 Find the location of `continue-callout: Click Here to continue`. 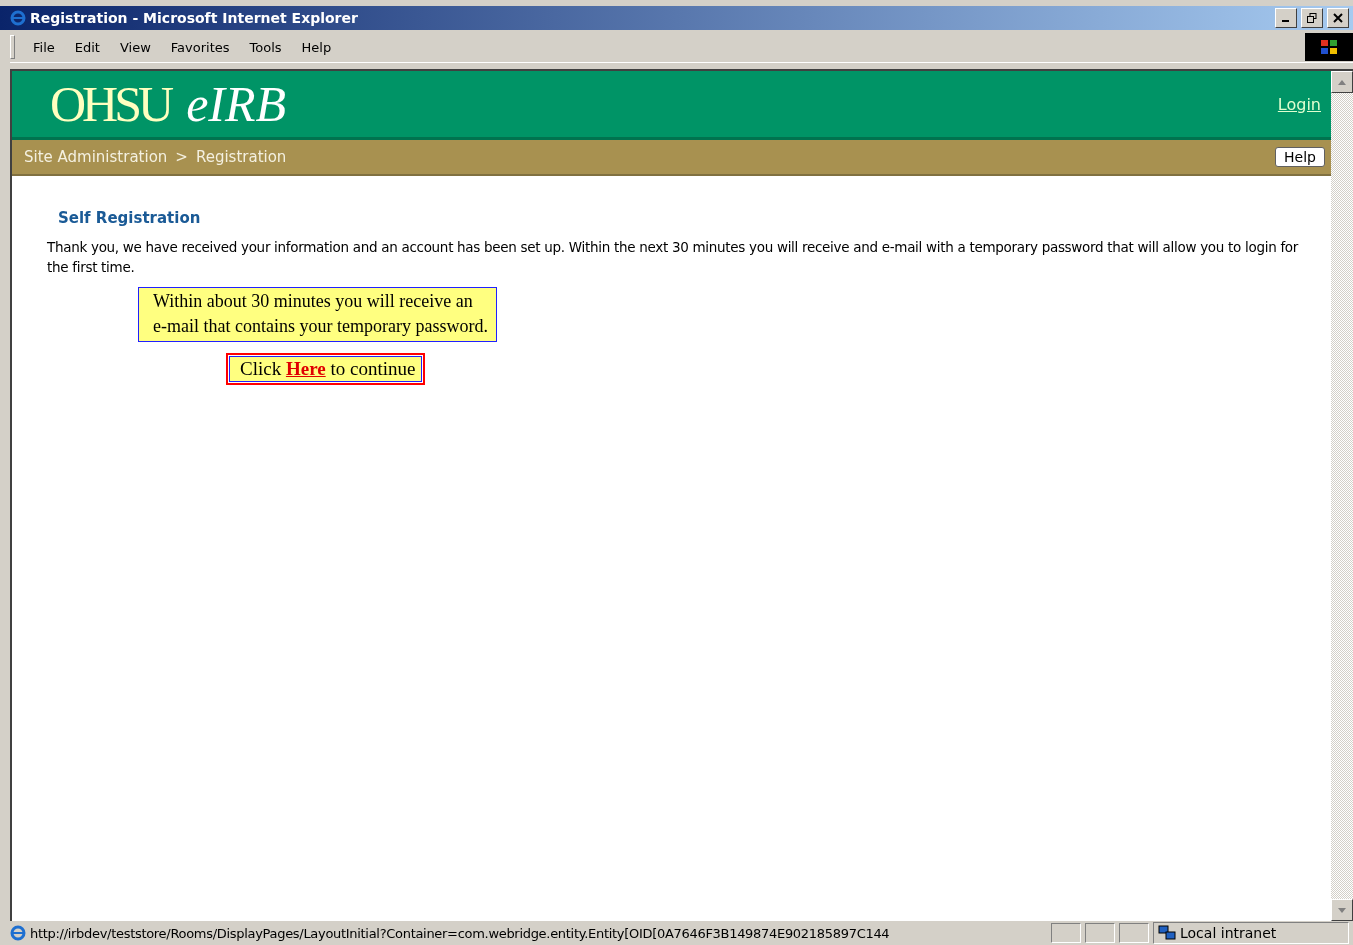

continue-callout: Click Here to continue is located at coordinates (326, 369).